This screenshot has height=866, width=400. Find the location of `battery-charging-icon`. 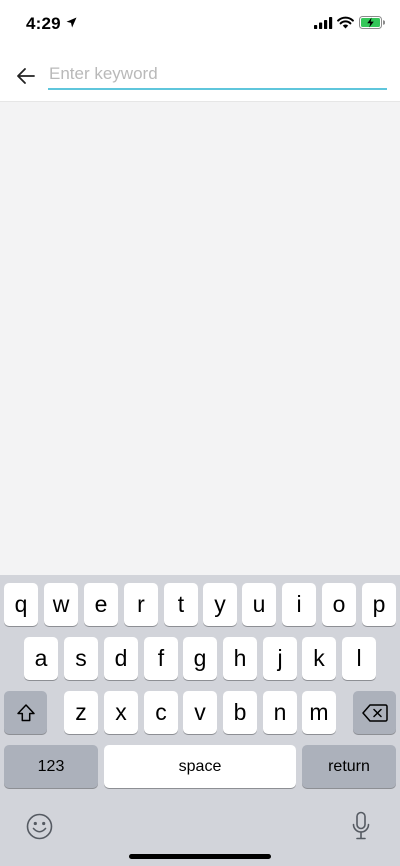

battery-charging-icon is located at coordinates (372, 22).